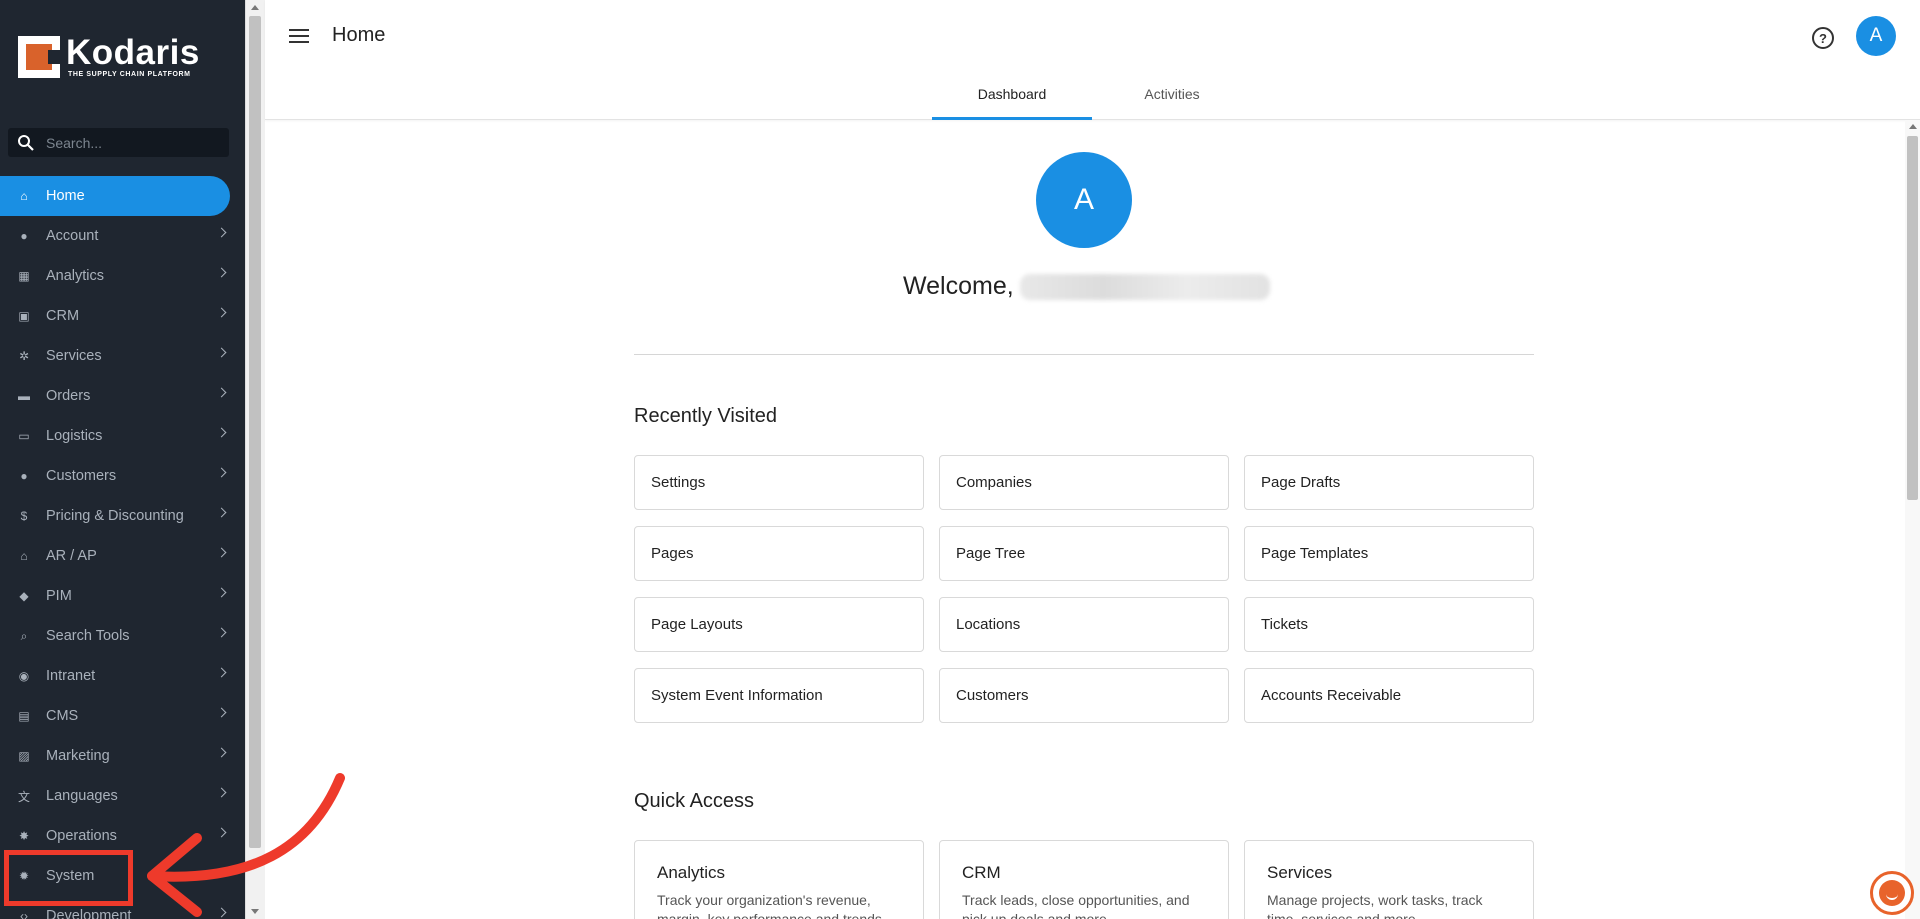 Image resolution: width=1920 pixels, height=919 pixels. Describe the element at coordinates (122, 876) in the screenshot. I see `sidebar-item-system: ✹ System` at that location.